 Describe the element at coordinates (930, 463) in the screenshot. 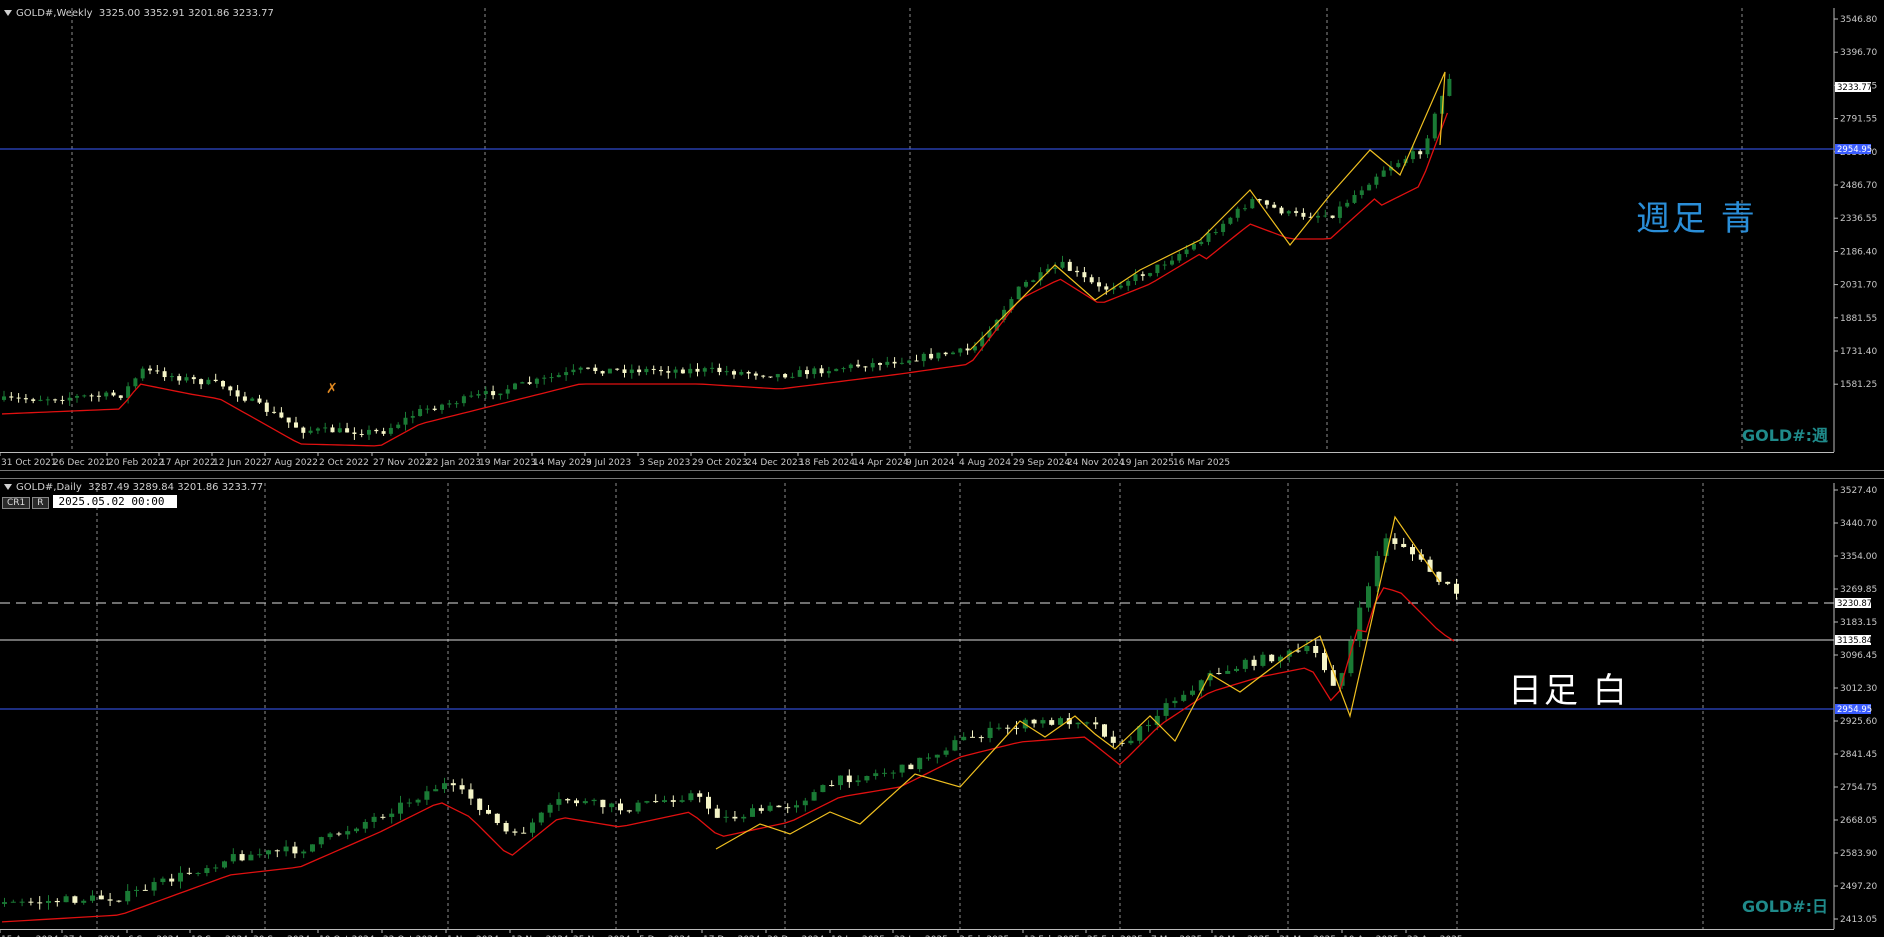

I see `date-label: 9 Jun 2024` at that location.